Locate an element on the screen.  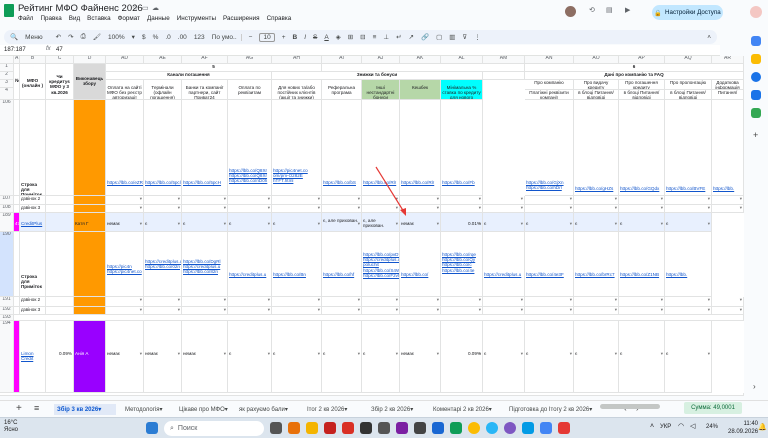
value-cell-af: є ▾ is located at coordinates (205, 222).